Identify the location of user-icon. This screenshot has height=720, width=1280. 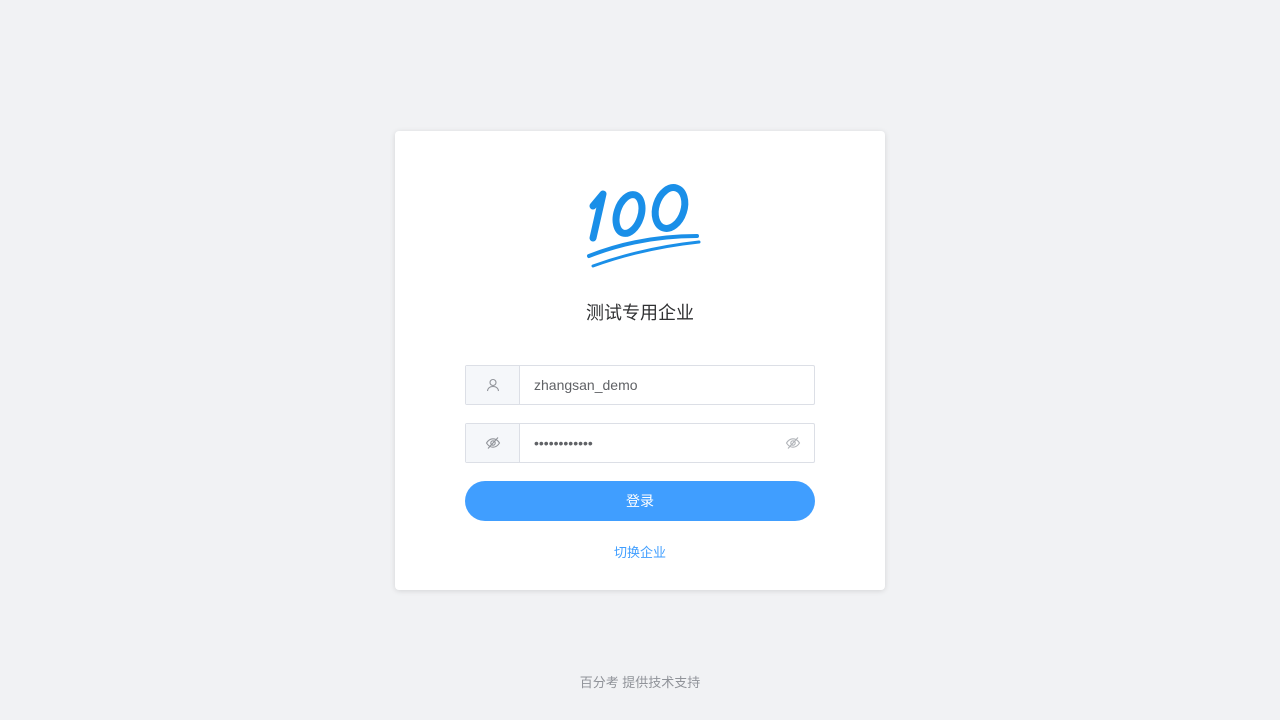
(493, 385).